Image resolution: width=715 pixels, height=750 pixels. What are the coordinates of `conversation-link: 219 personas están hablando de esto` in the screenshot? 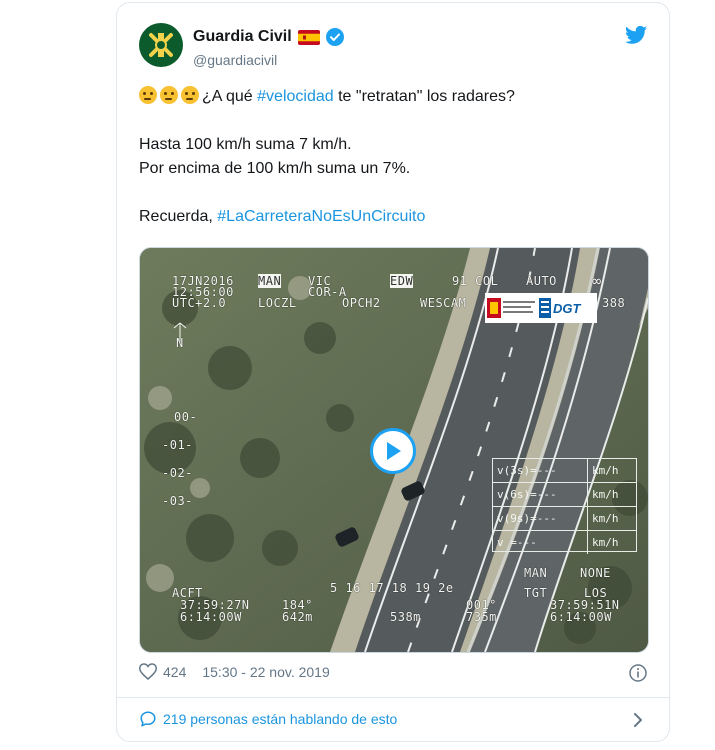 It's located at (268, 719).